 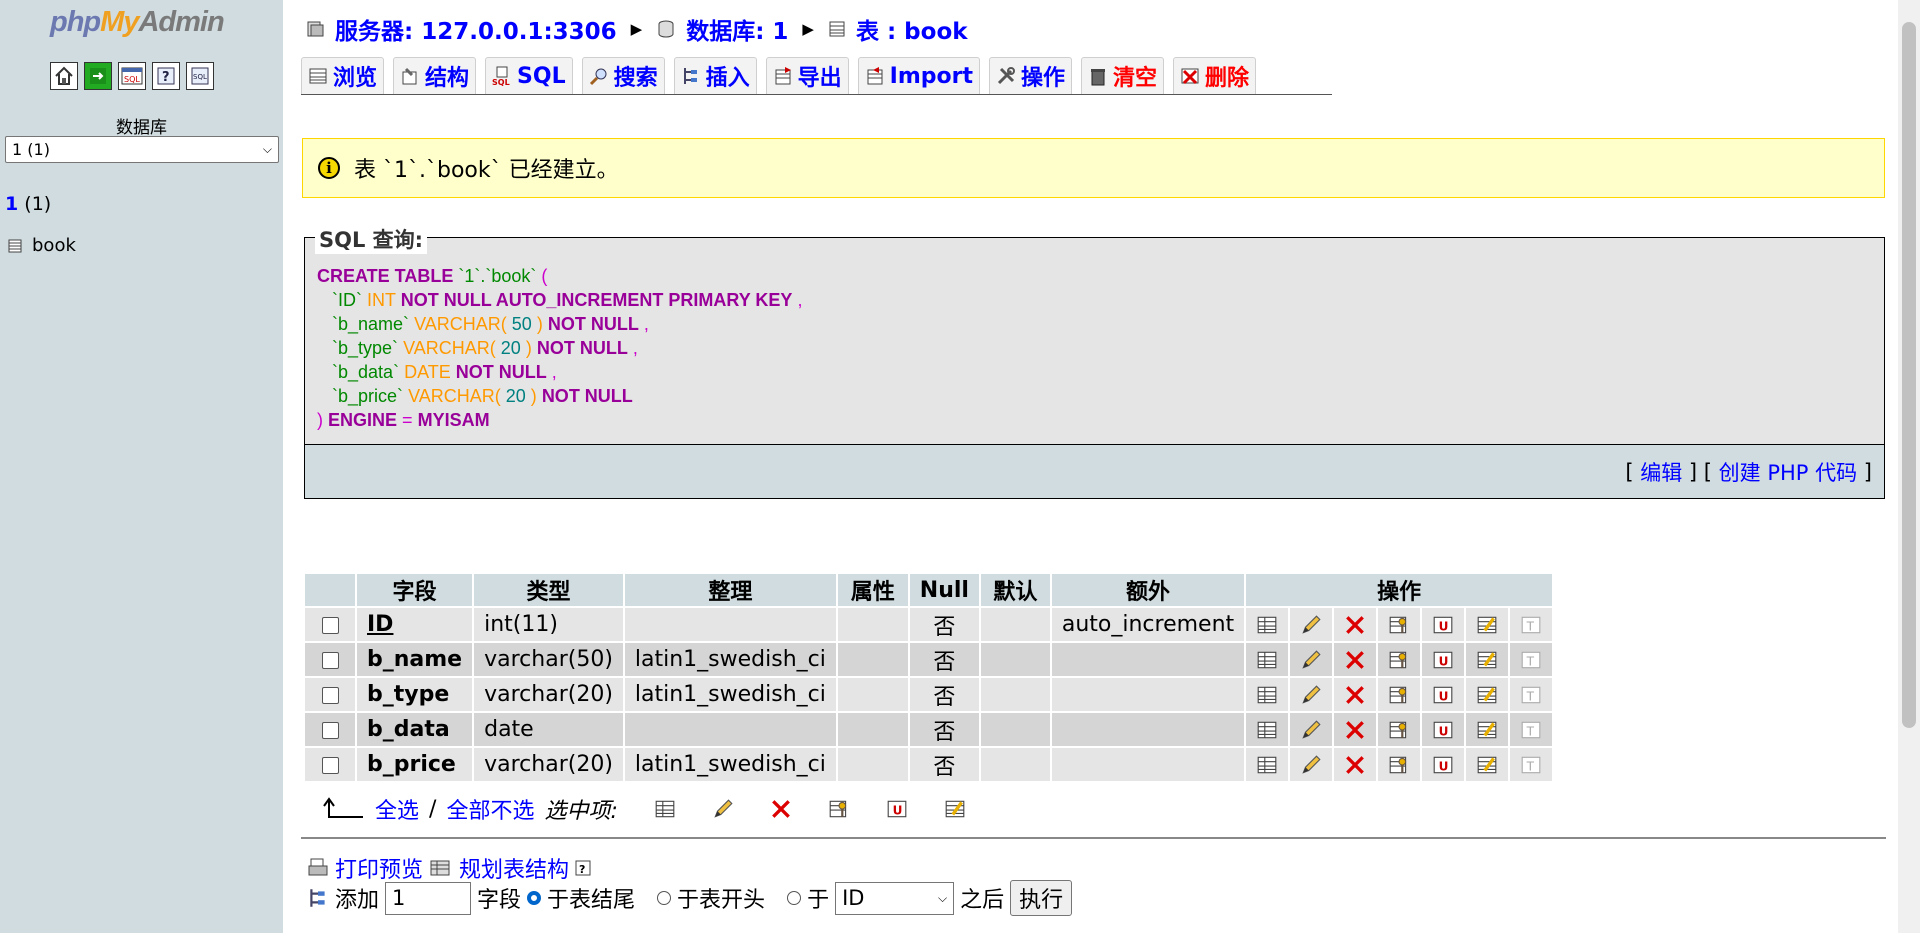 I want to click on bulk-browse-distinct-icon, so click(x=665, y=809).